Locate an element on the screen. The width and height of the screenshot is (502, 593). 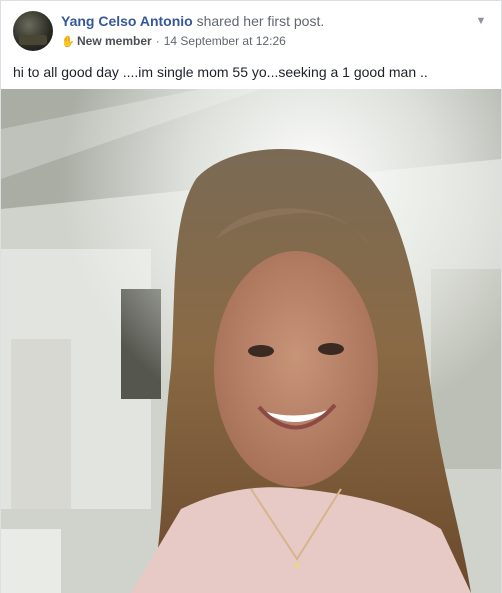
post-action-text: shared her first post. is located at coordinates (260, 21).